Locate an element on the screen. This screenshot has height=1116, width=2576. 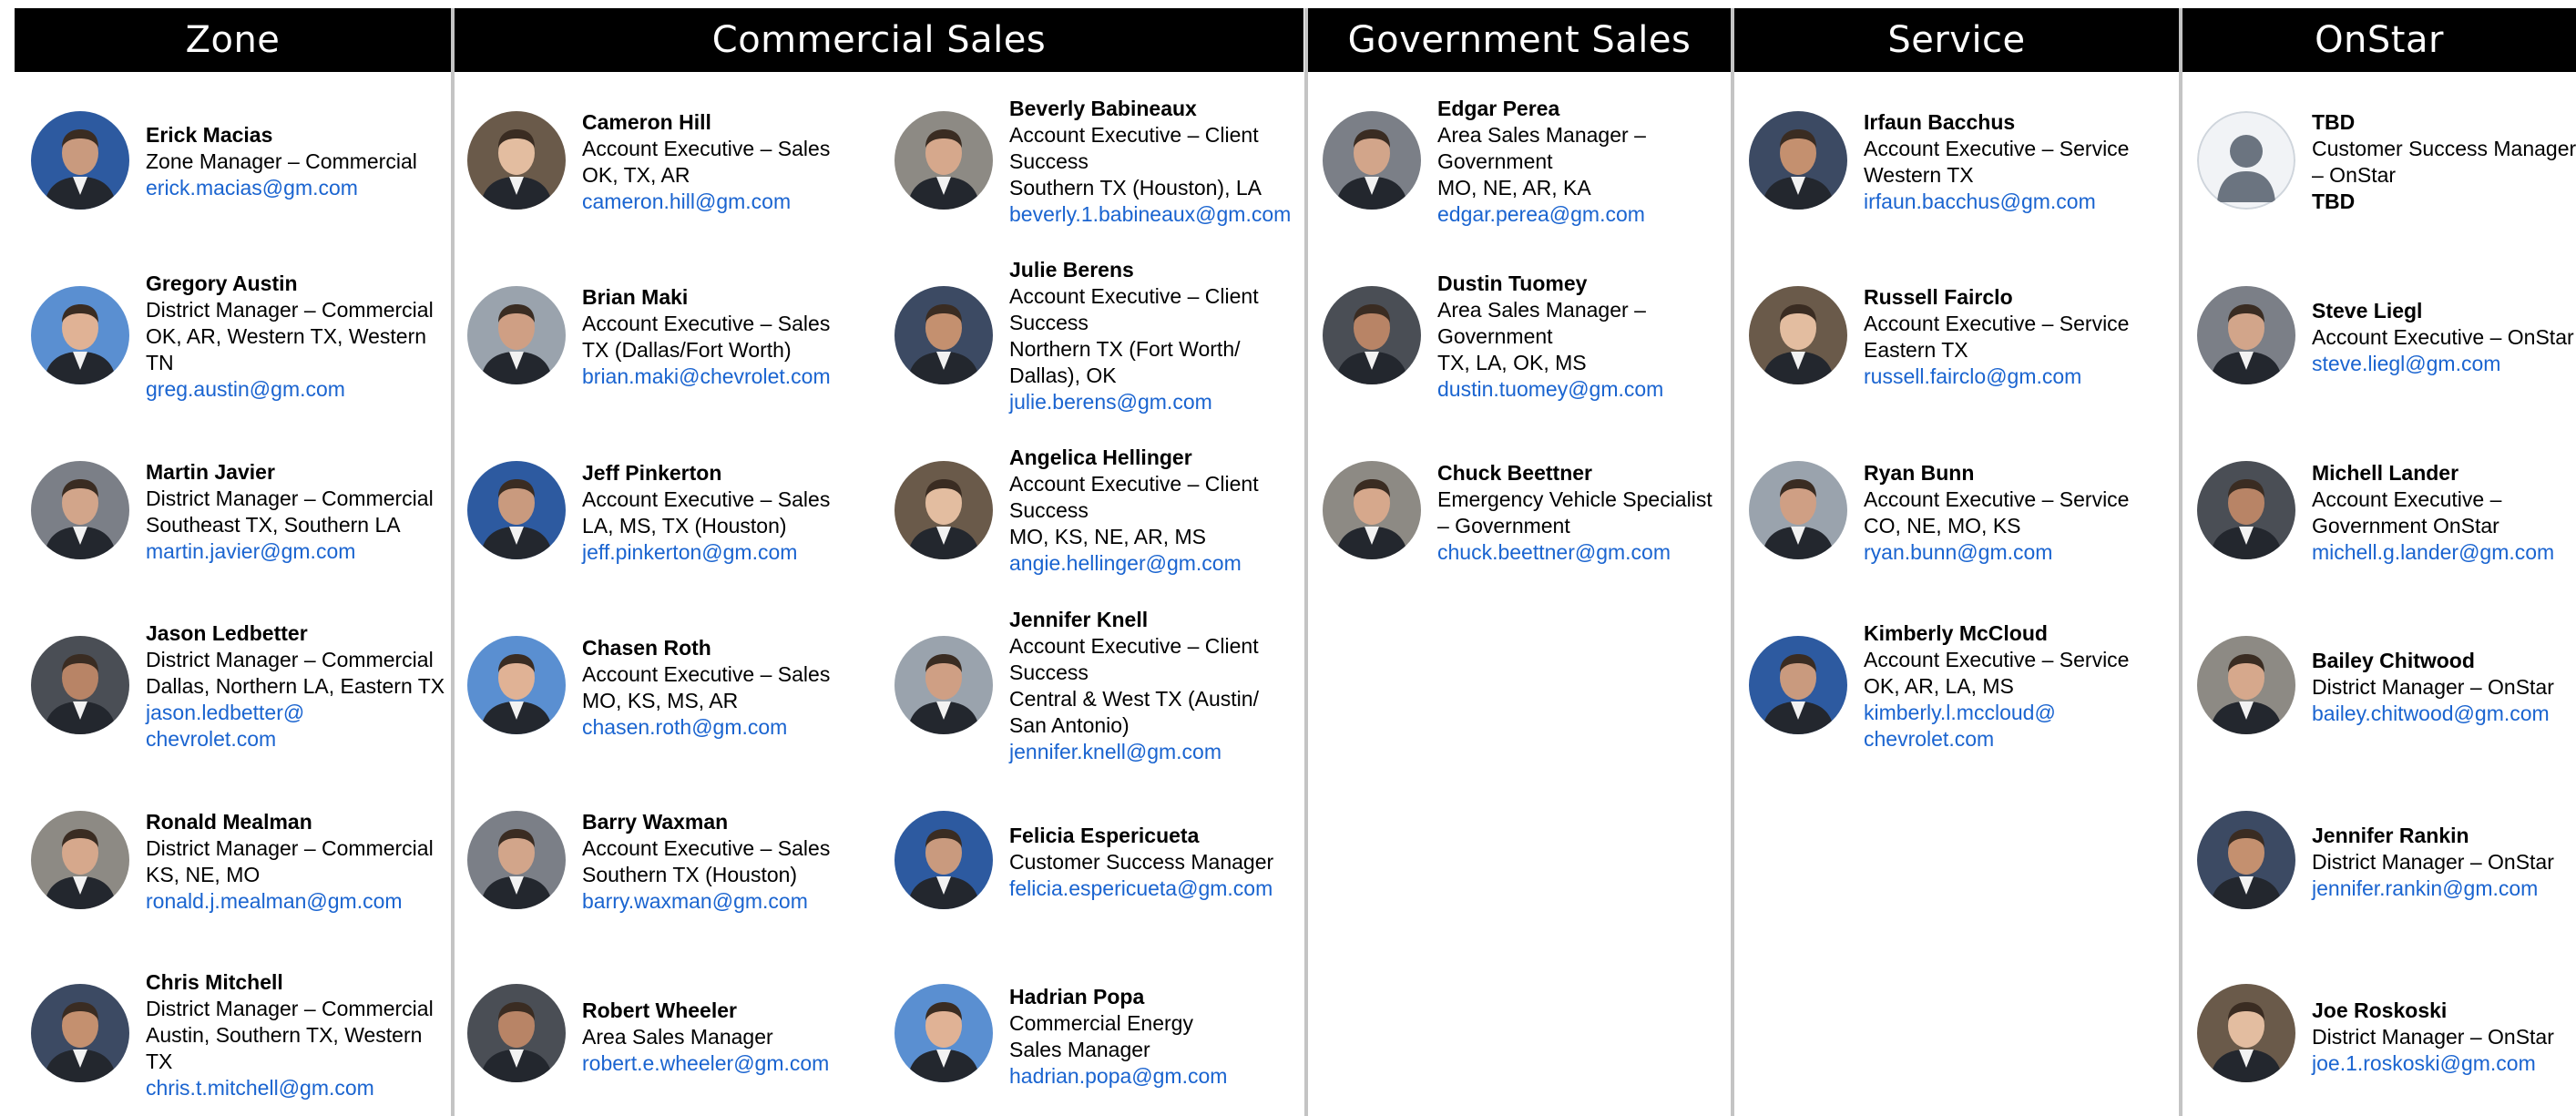
email-link: jeff.pinkerton@gm.com is located at coordinates (706, 553).